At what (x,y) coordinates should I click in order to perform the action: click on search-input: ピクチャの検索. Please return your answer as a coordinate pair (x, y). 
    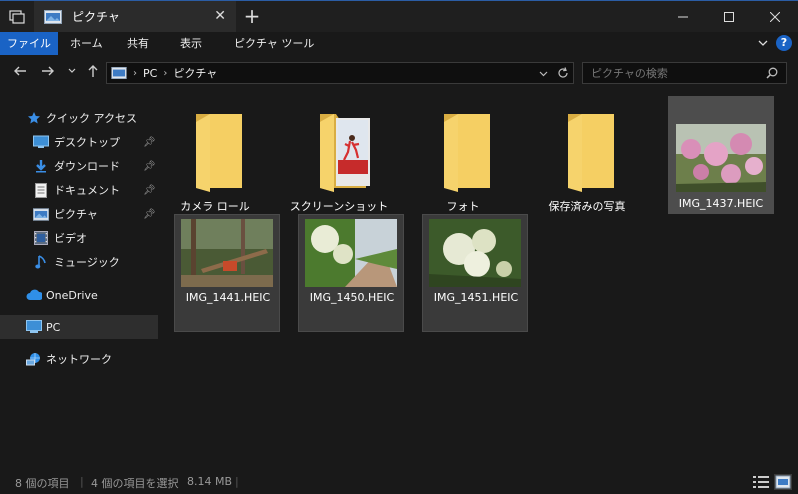
    Looking at the image, I should click on (684, 73).